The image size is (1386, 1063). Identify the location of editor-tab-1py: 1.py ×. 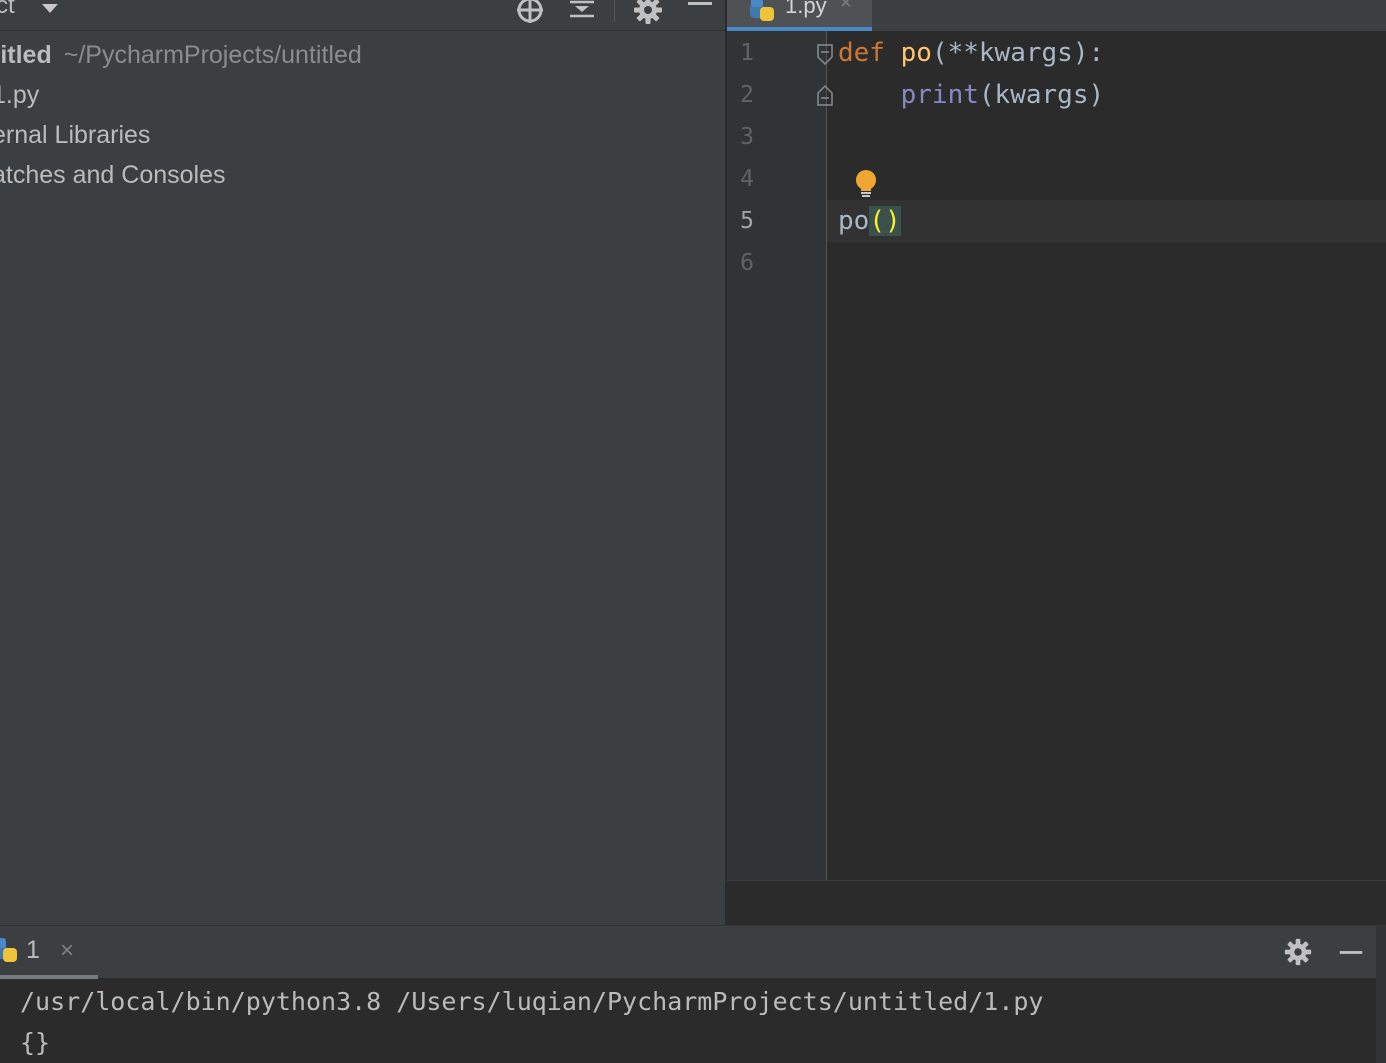
(799, 15).